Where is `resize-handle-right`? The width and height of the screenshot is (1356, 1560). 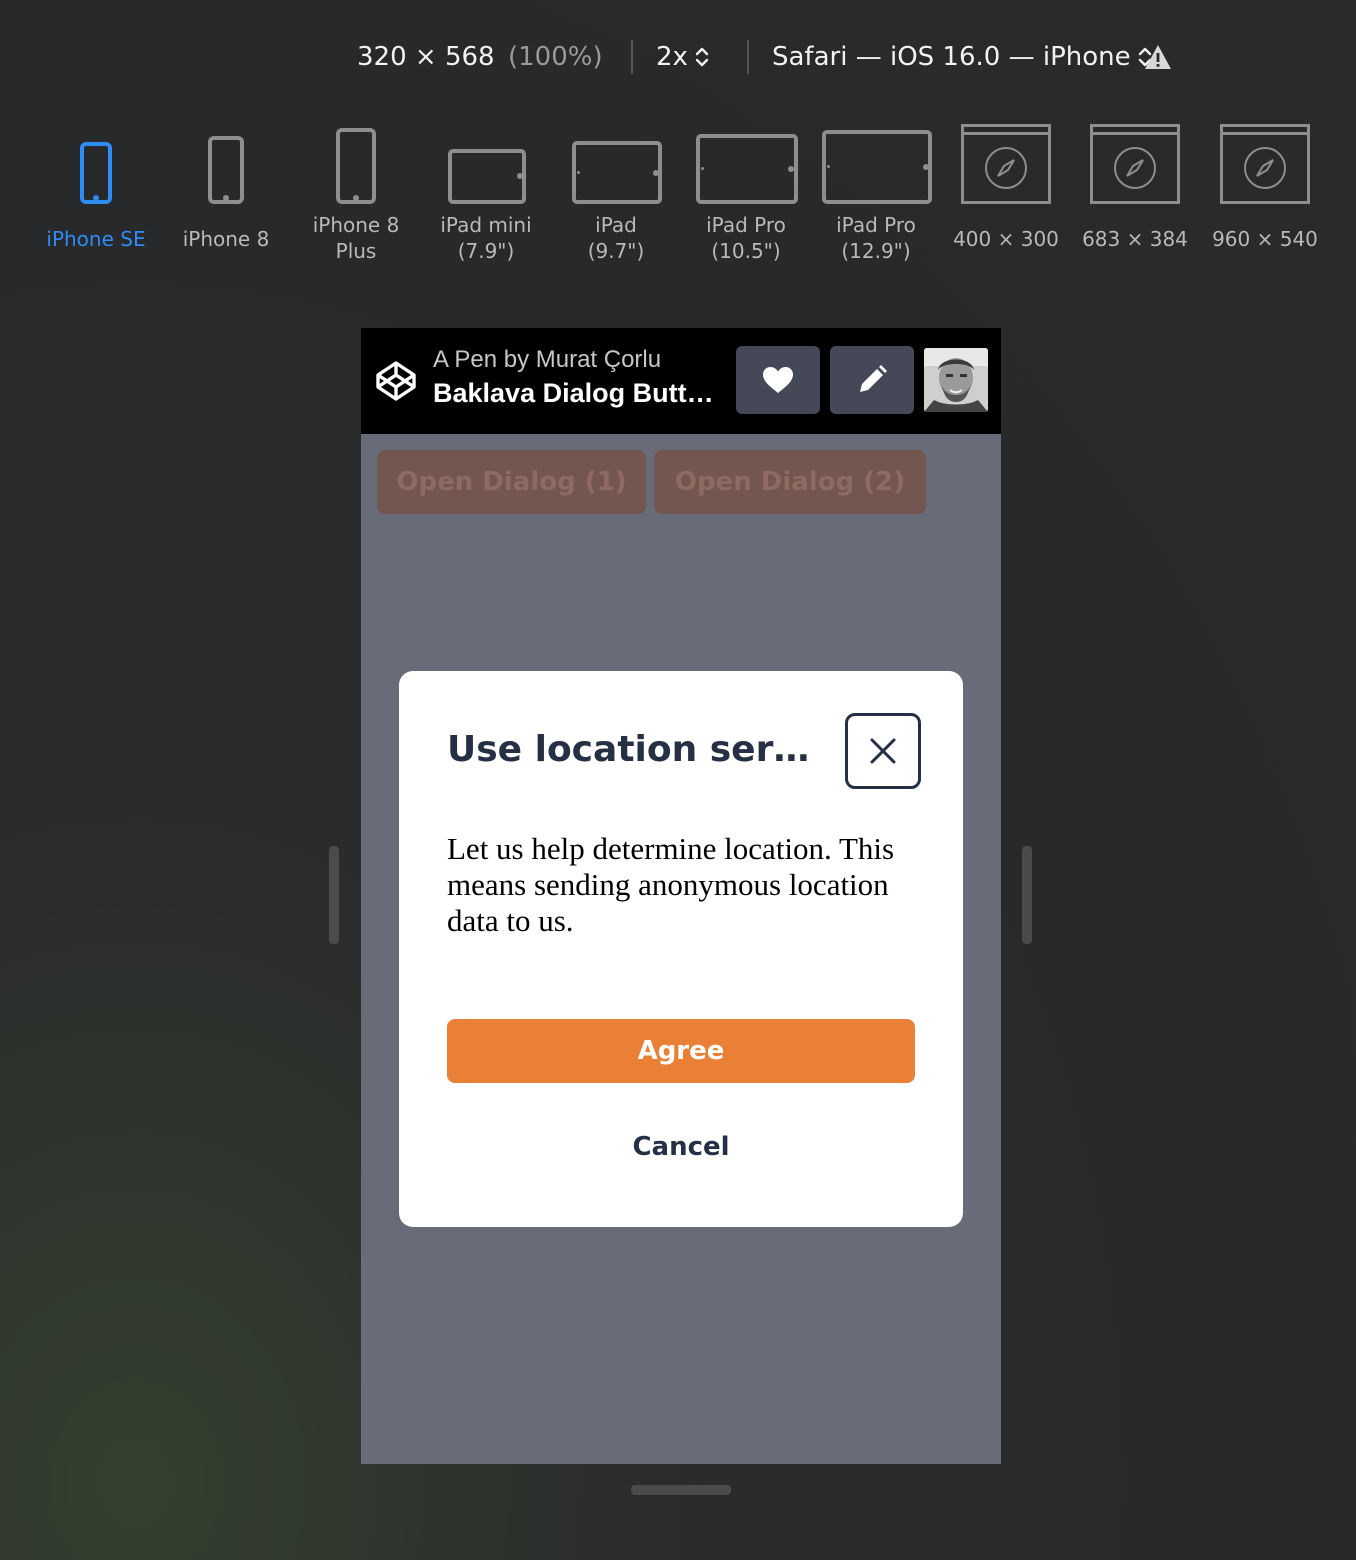
resize-handle-right is located at coordinates (1027, 895).